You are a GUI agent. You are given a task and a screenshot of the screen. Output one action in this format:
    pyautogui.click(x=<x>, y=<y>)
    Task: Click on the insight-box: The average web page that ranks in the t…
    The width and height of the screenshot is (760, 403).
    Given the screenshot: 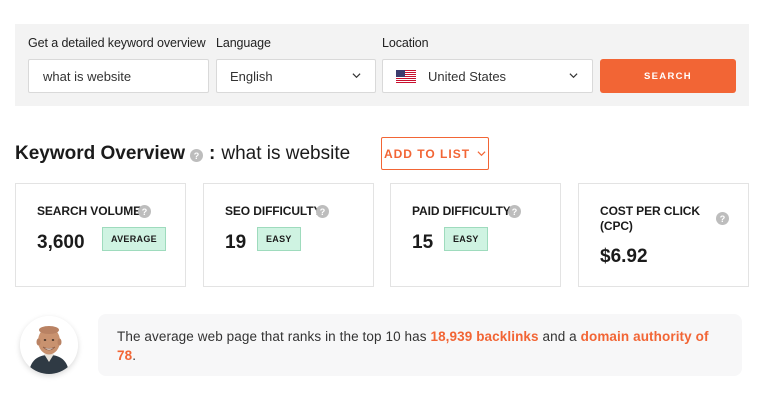 What is the action you would take?
    pyautogui.click(x=420, y=345)
    